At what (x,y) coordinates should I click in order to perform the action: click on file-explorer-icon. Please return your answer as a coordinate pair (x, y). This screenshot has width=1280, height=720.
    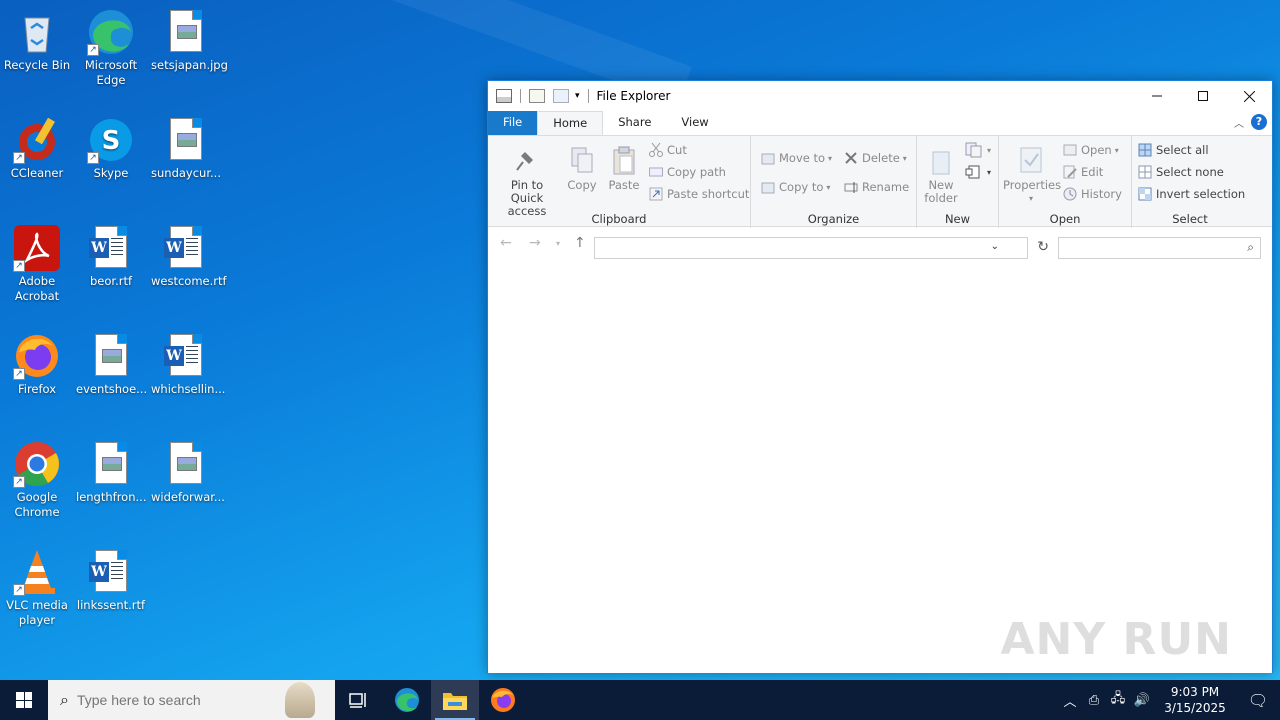
    Looking at the image, I should click on (455, 701).